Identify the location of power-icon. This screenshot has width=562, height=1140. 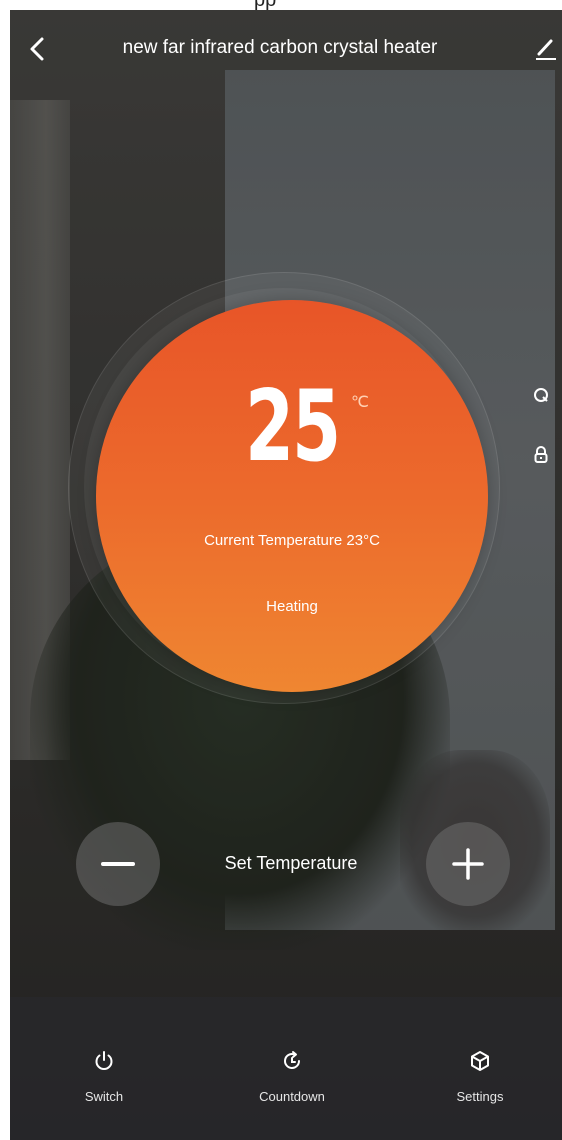
(104, 1060).